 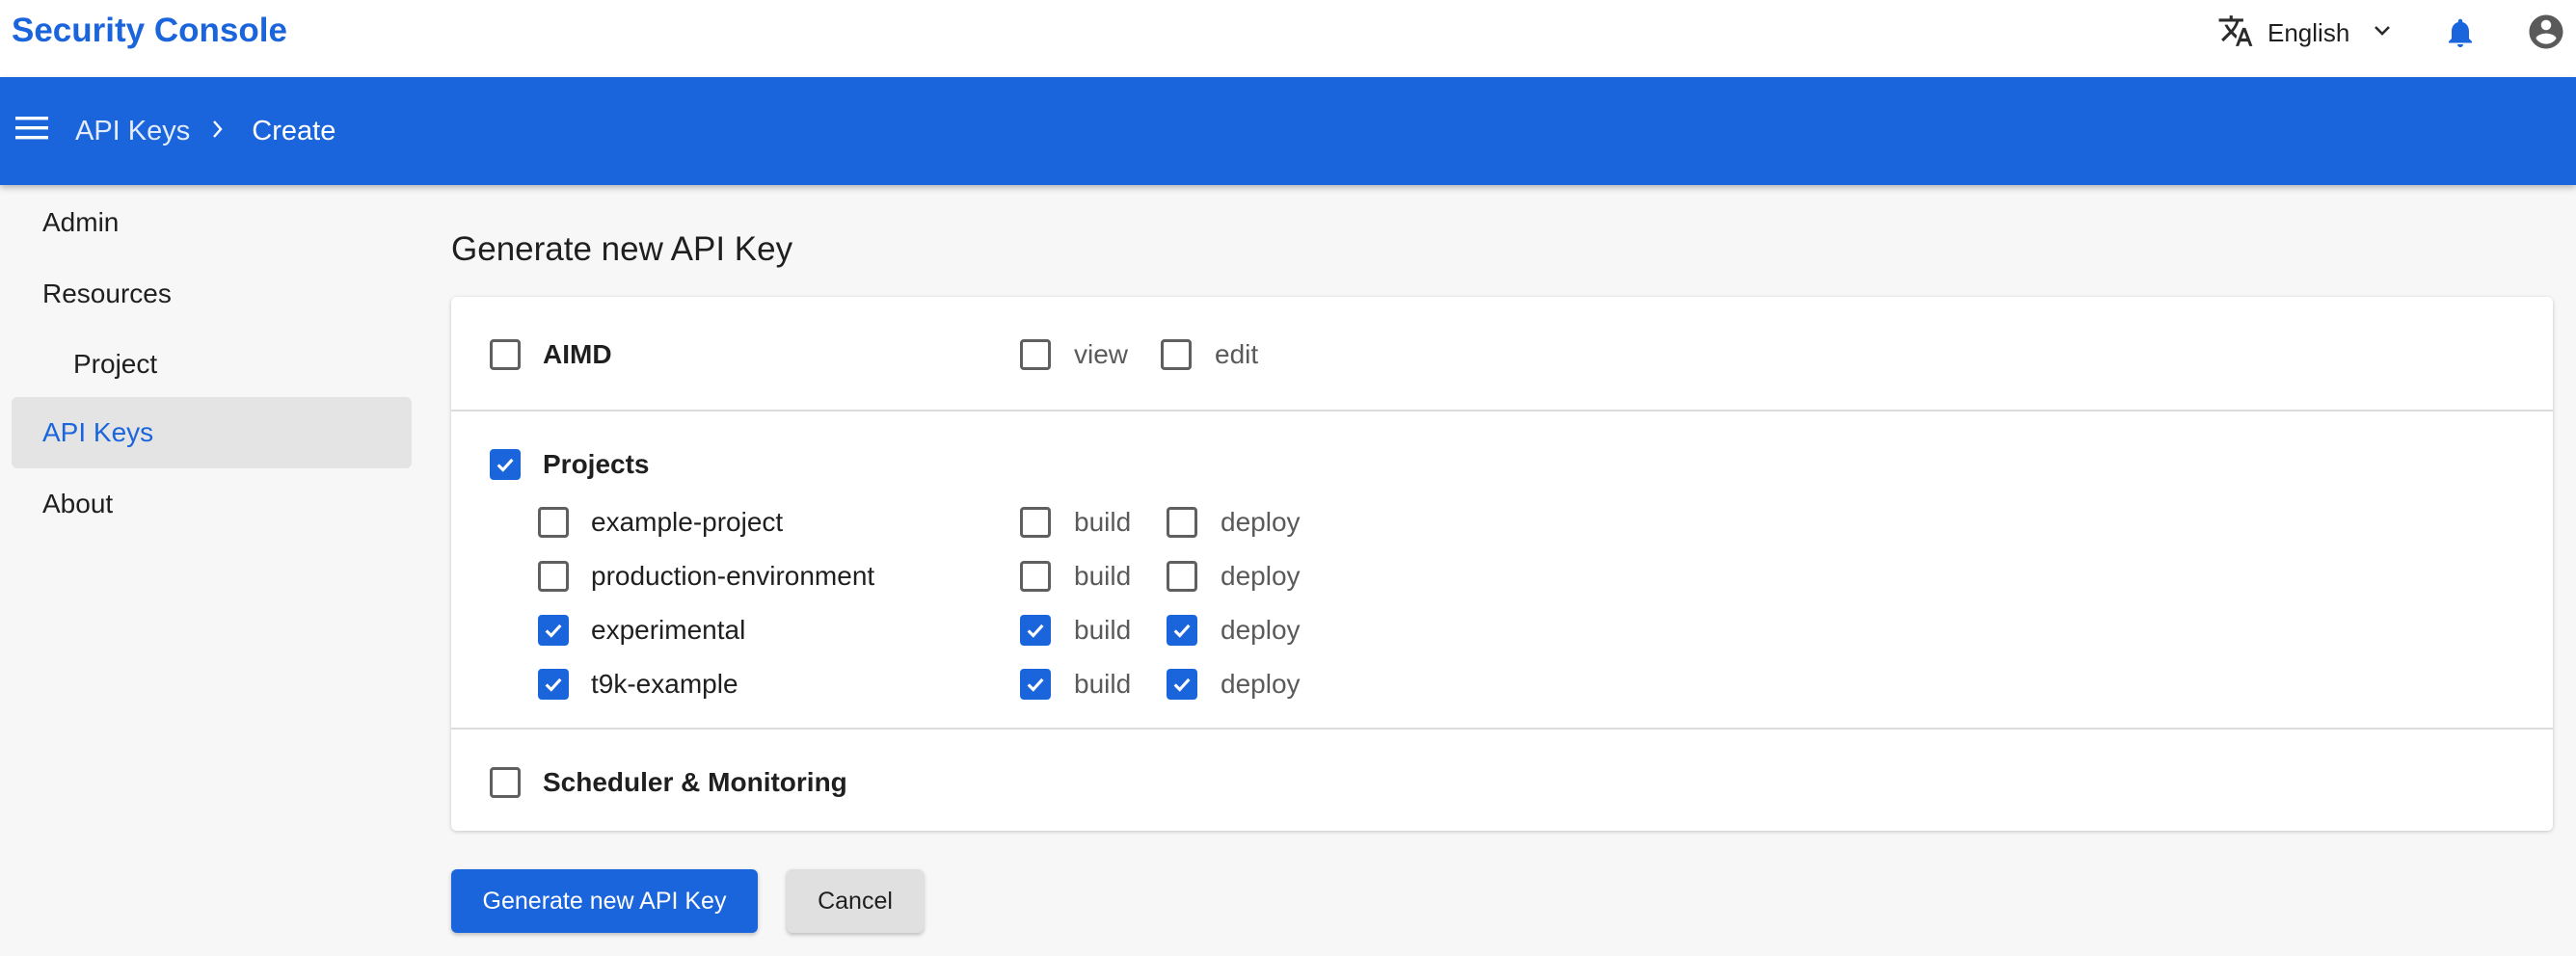 What do you see at coordinates (1182, 576) in the screenshot?
I see `production-environment-deploy-checkbox` at bounding box center [1182, 576].